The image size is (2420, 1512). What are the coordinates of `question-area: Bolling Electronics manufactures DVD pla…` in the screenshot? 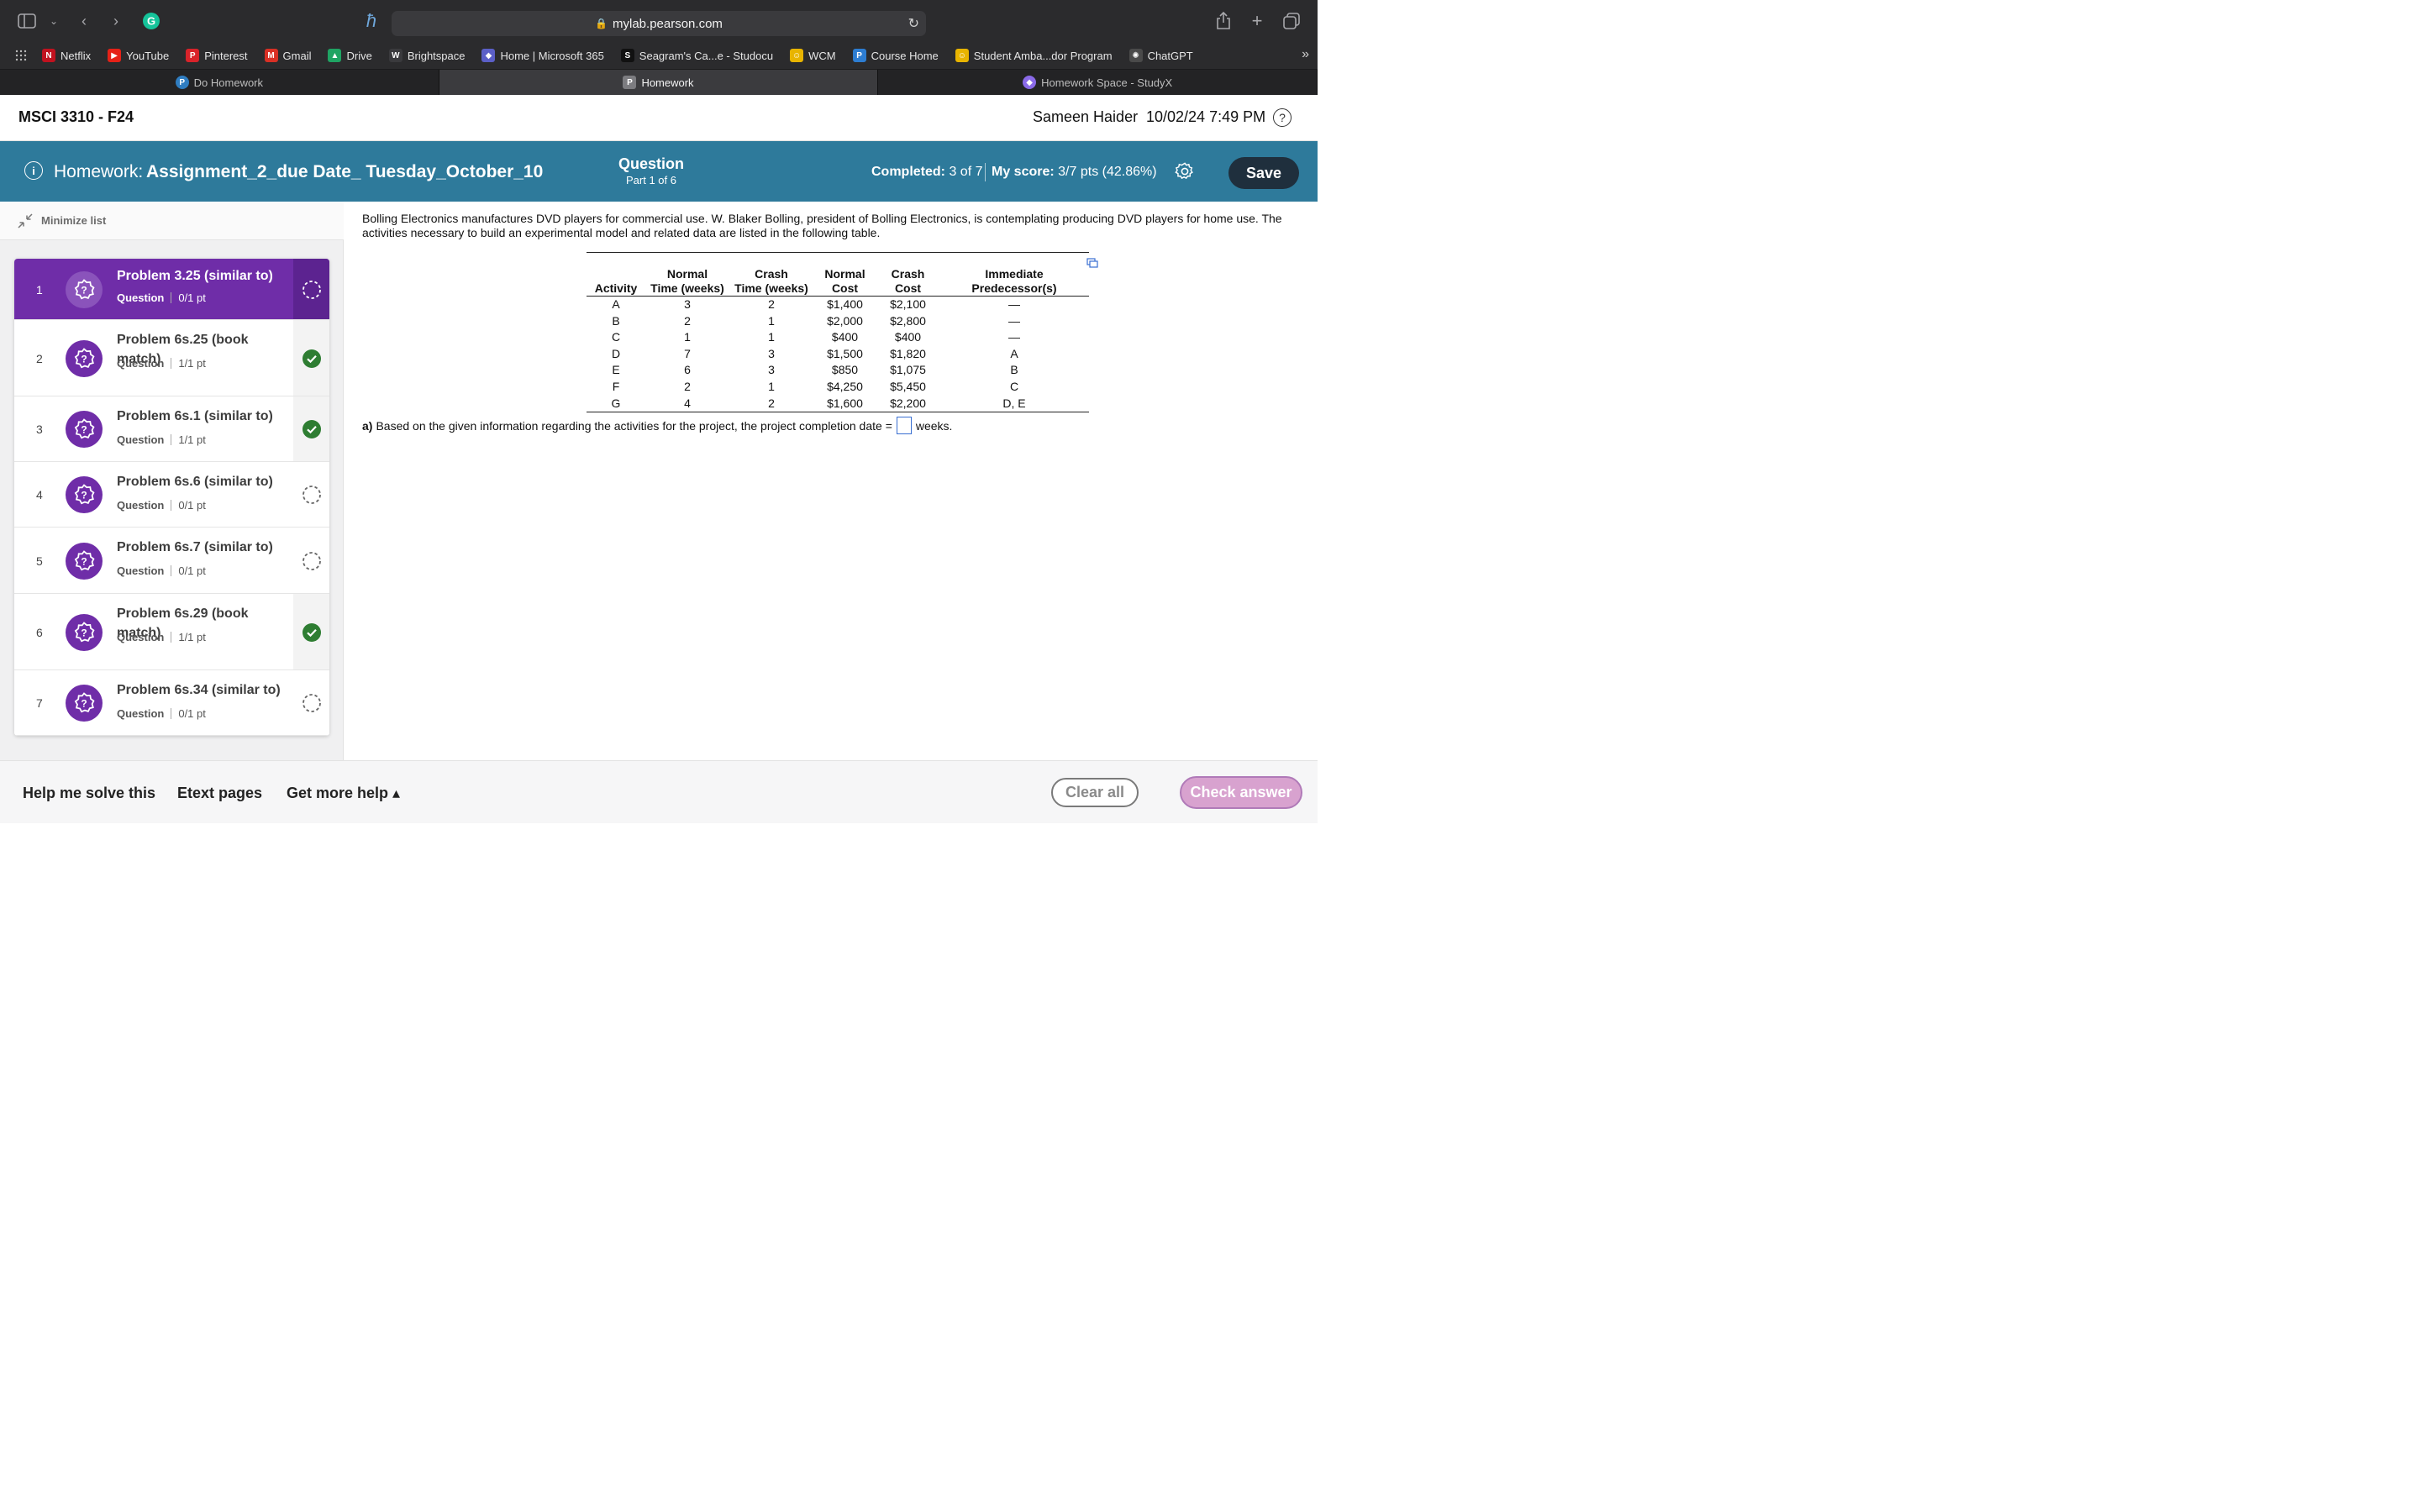 It's located at (831, 481).